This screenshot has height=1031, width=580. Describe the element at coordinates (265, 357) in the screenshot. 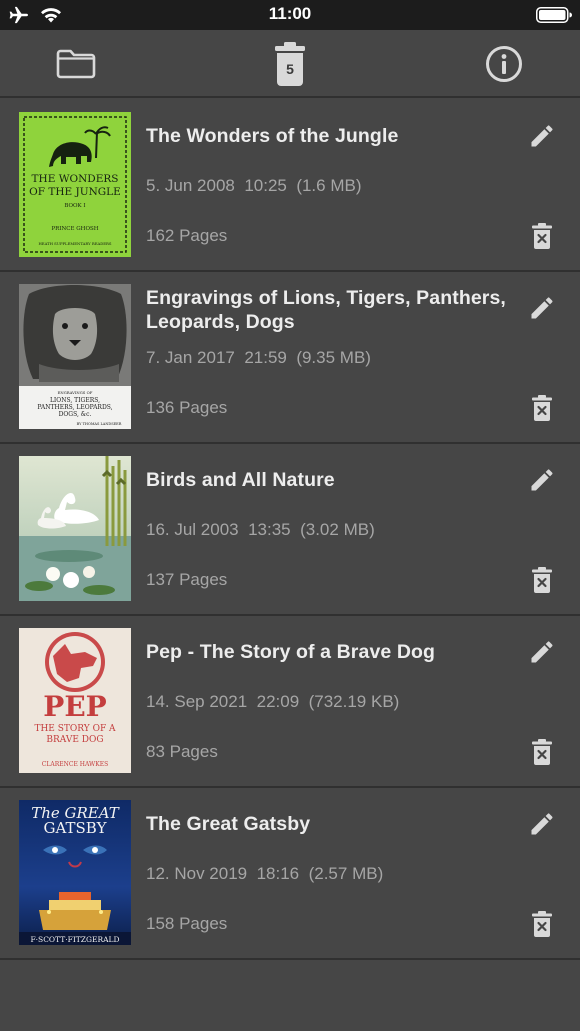

I see `book-time: 21:59` at that location.